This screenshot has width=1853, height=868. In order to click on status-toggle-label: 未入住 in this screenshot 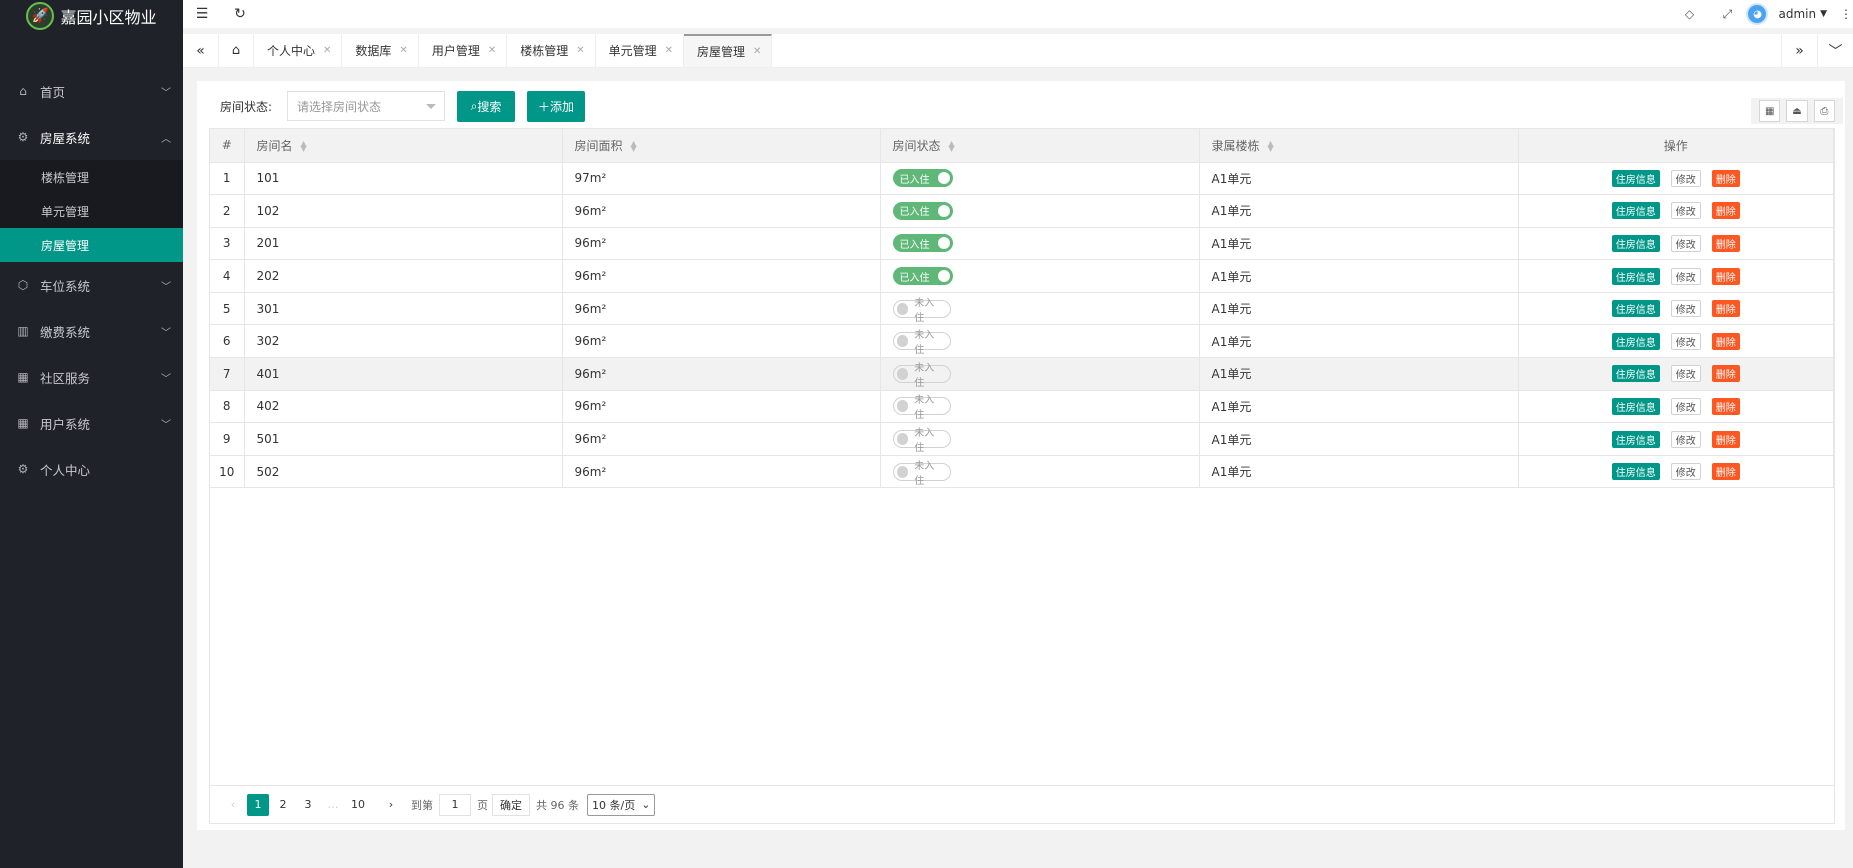, I will do `click(924, 343)`.